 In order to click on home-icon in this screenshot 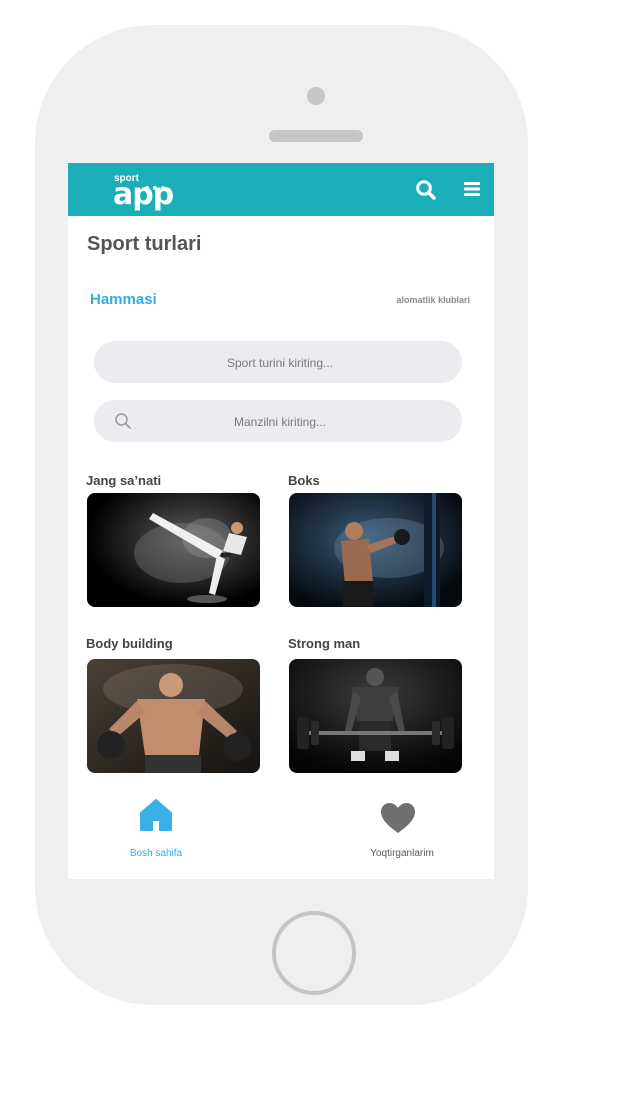, I will do `click(156, 815)`.